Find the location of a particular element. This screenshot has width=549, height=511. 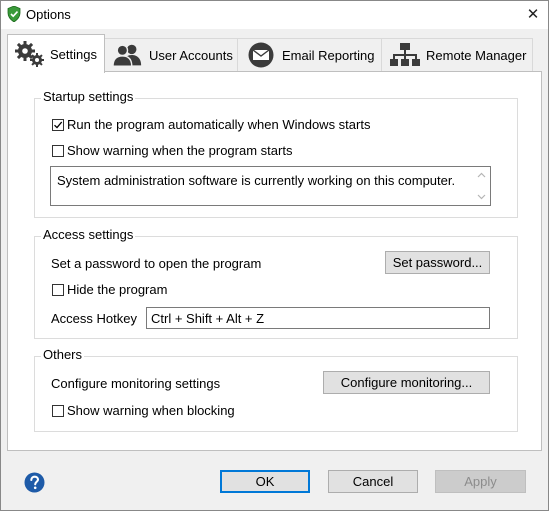

email-icon is located at coordinates (261, 55).